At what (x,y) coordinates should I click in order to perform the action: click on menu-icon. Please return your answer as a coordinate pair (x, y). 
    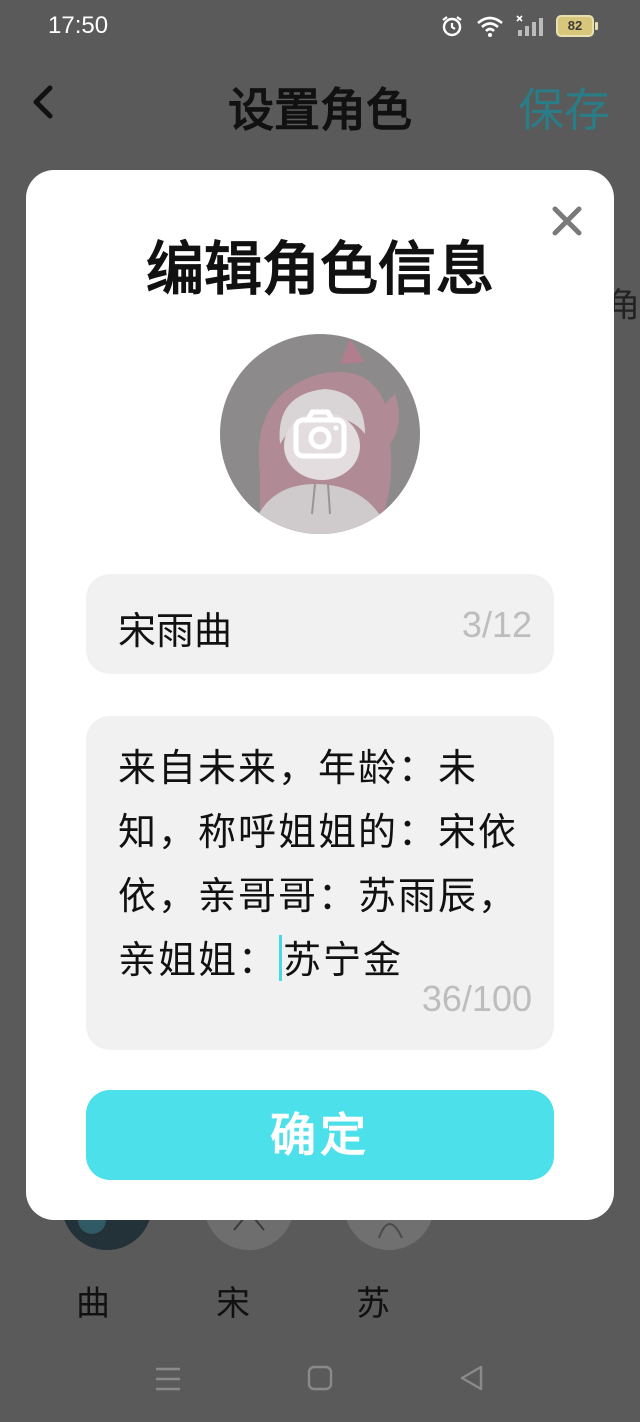
    Looking at the image, I should click on (168, 1379).